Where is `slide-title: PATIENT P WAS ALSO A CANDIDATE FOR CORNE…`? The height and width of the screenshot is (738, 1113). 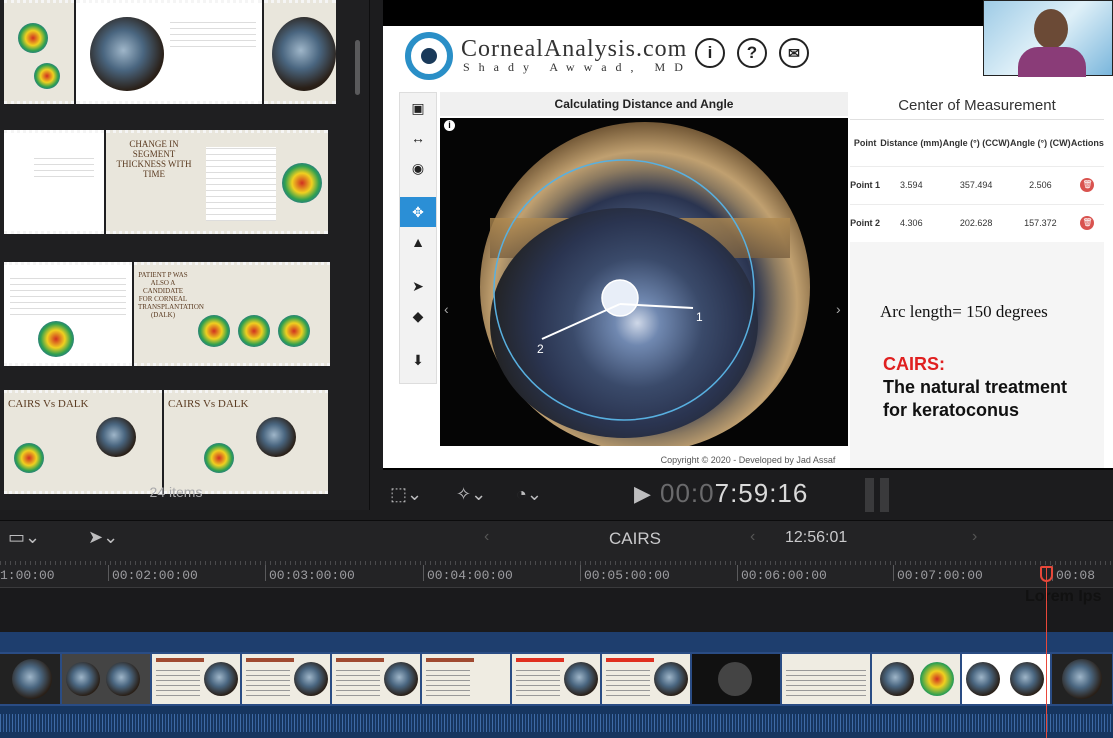 slide-title: PATIENT P WAS ALSO A CANDIDATE FOR CORNE… is located at coordinates (171, 295).